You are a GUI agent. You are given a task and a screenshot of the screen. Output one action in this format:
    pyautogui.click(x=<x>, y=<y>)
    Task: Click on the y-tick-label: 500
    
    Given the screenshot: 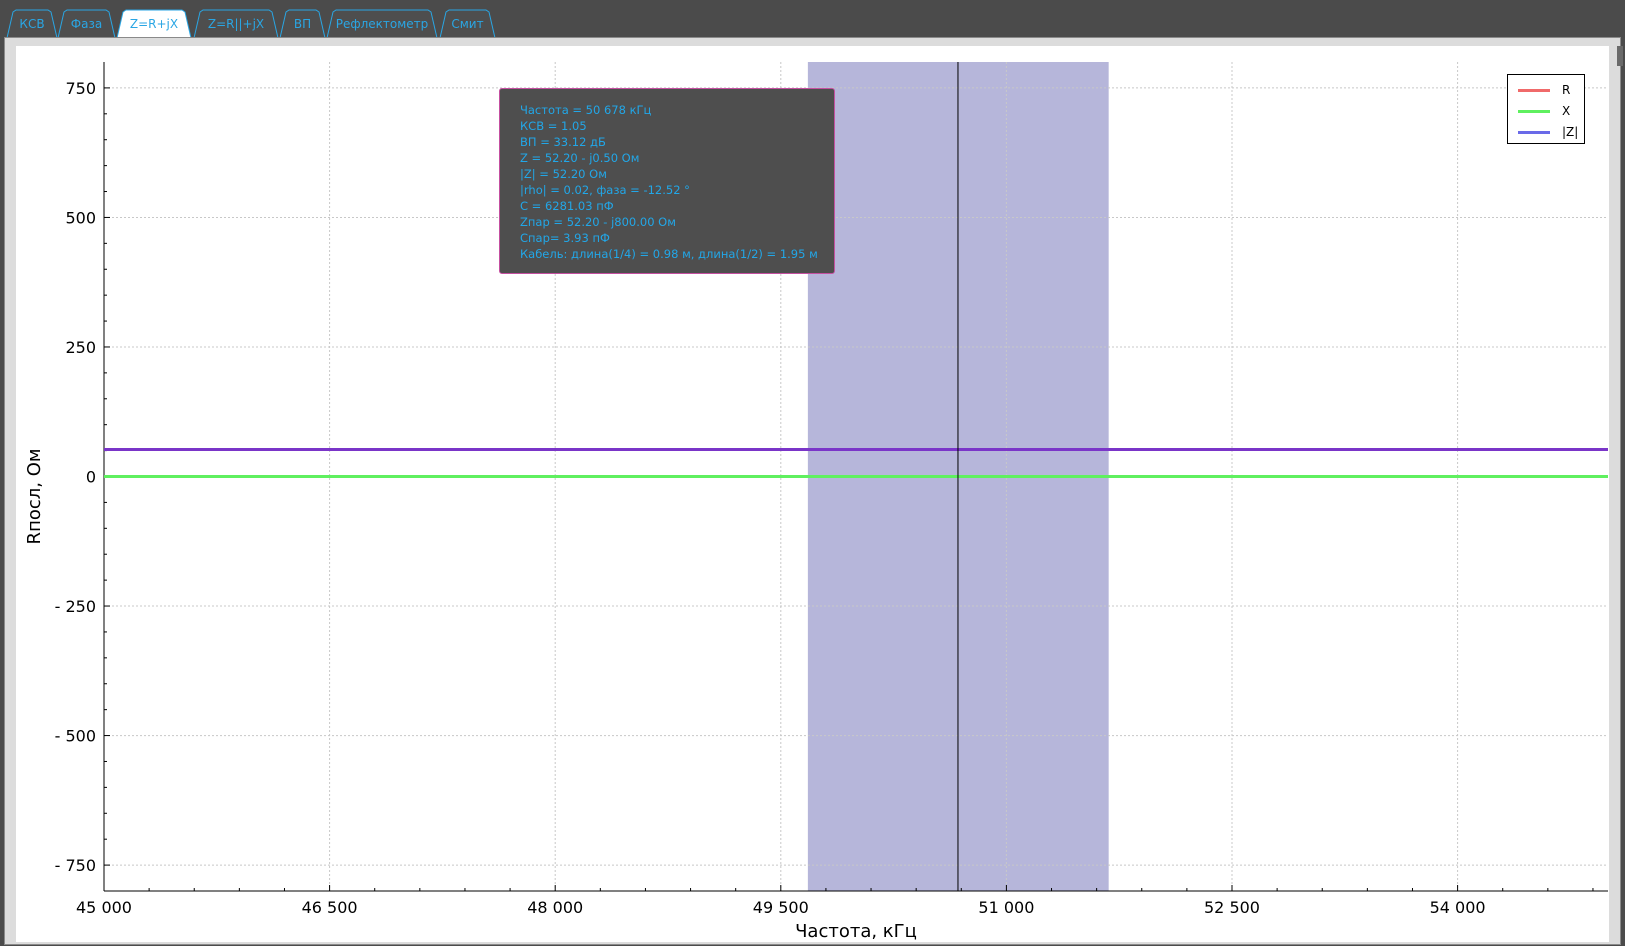 What is the action you would take?
    pyautogui.click(x=80, y=217)
    